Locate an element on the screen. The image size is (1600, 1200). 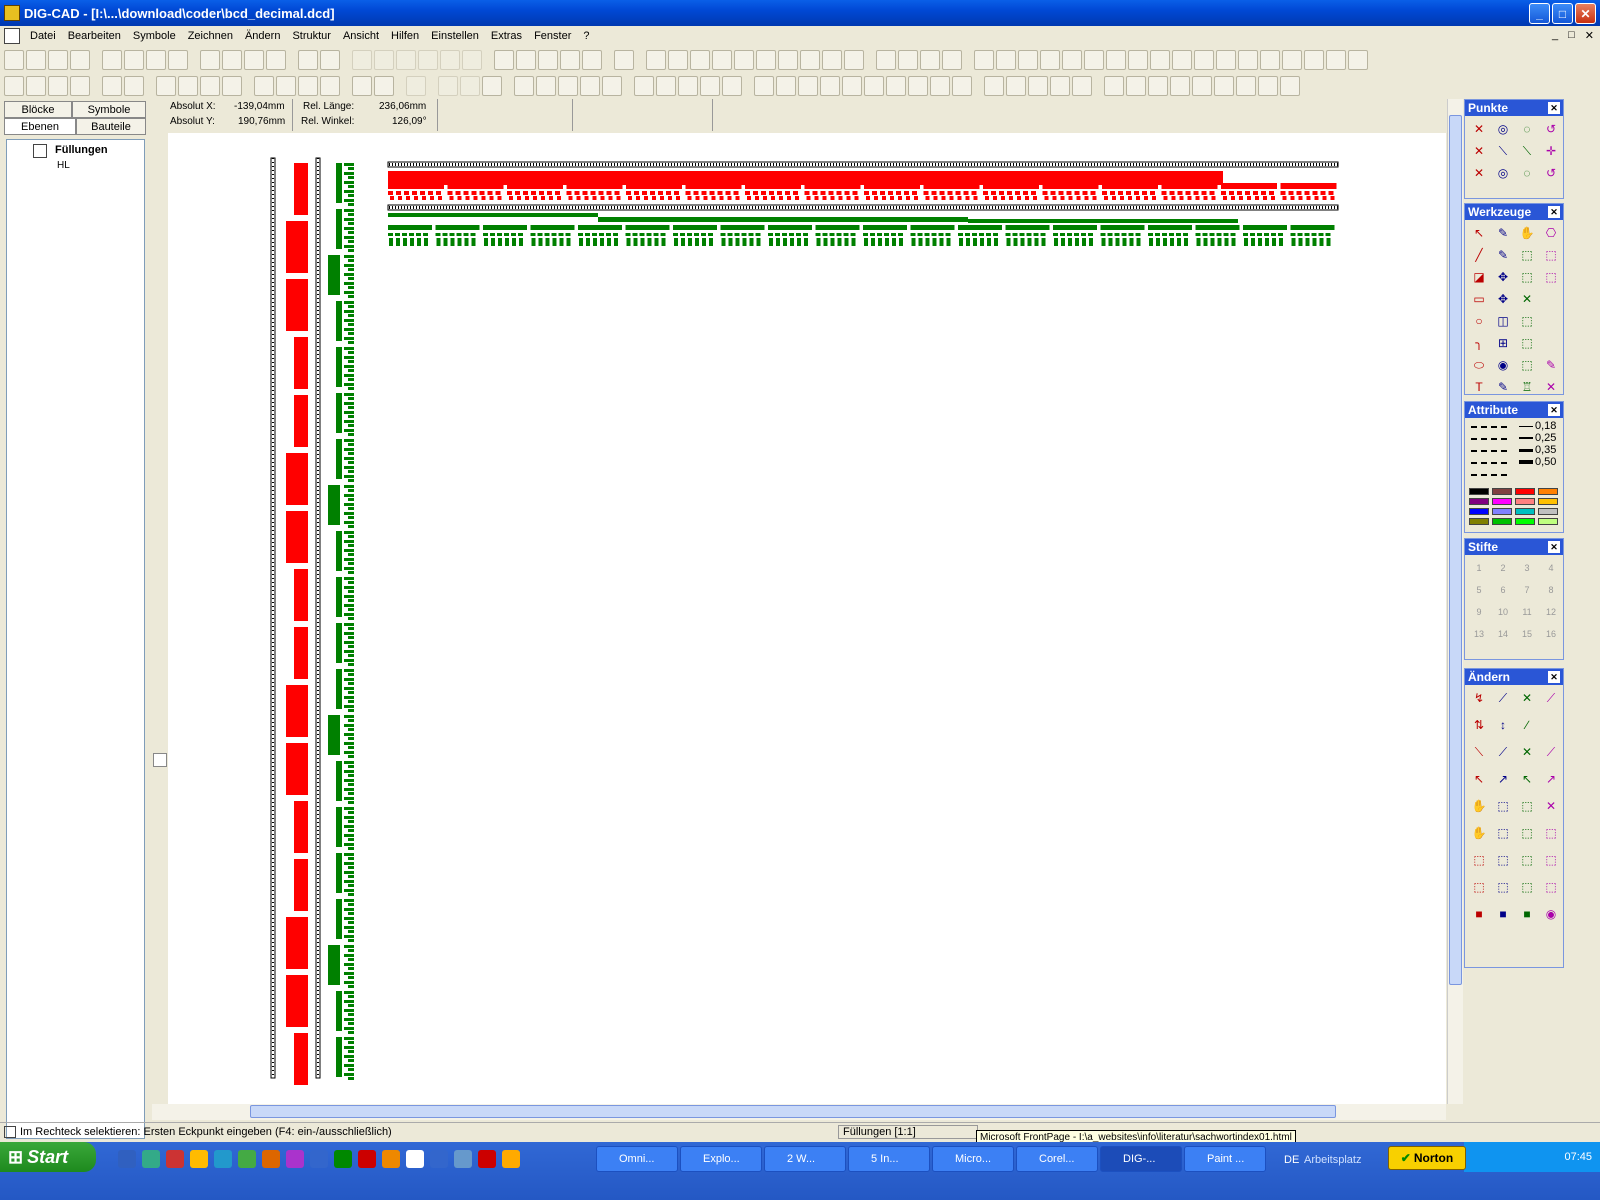
vertical-scrollbar is located at coordinates (1455, 601).